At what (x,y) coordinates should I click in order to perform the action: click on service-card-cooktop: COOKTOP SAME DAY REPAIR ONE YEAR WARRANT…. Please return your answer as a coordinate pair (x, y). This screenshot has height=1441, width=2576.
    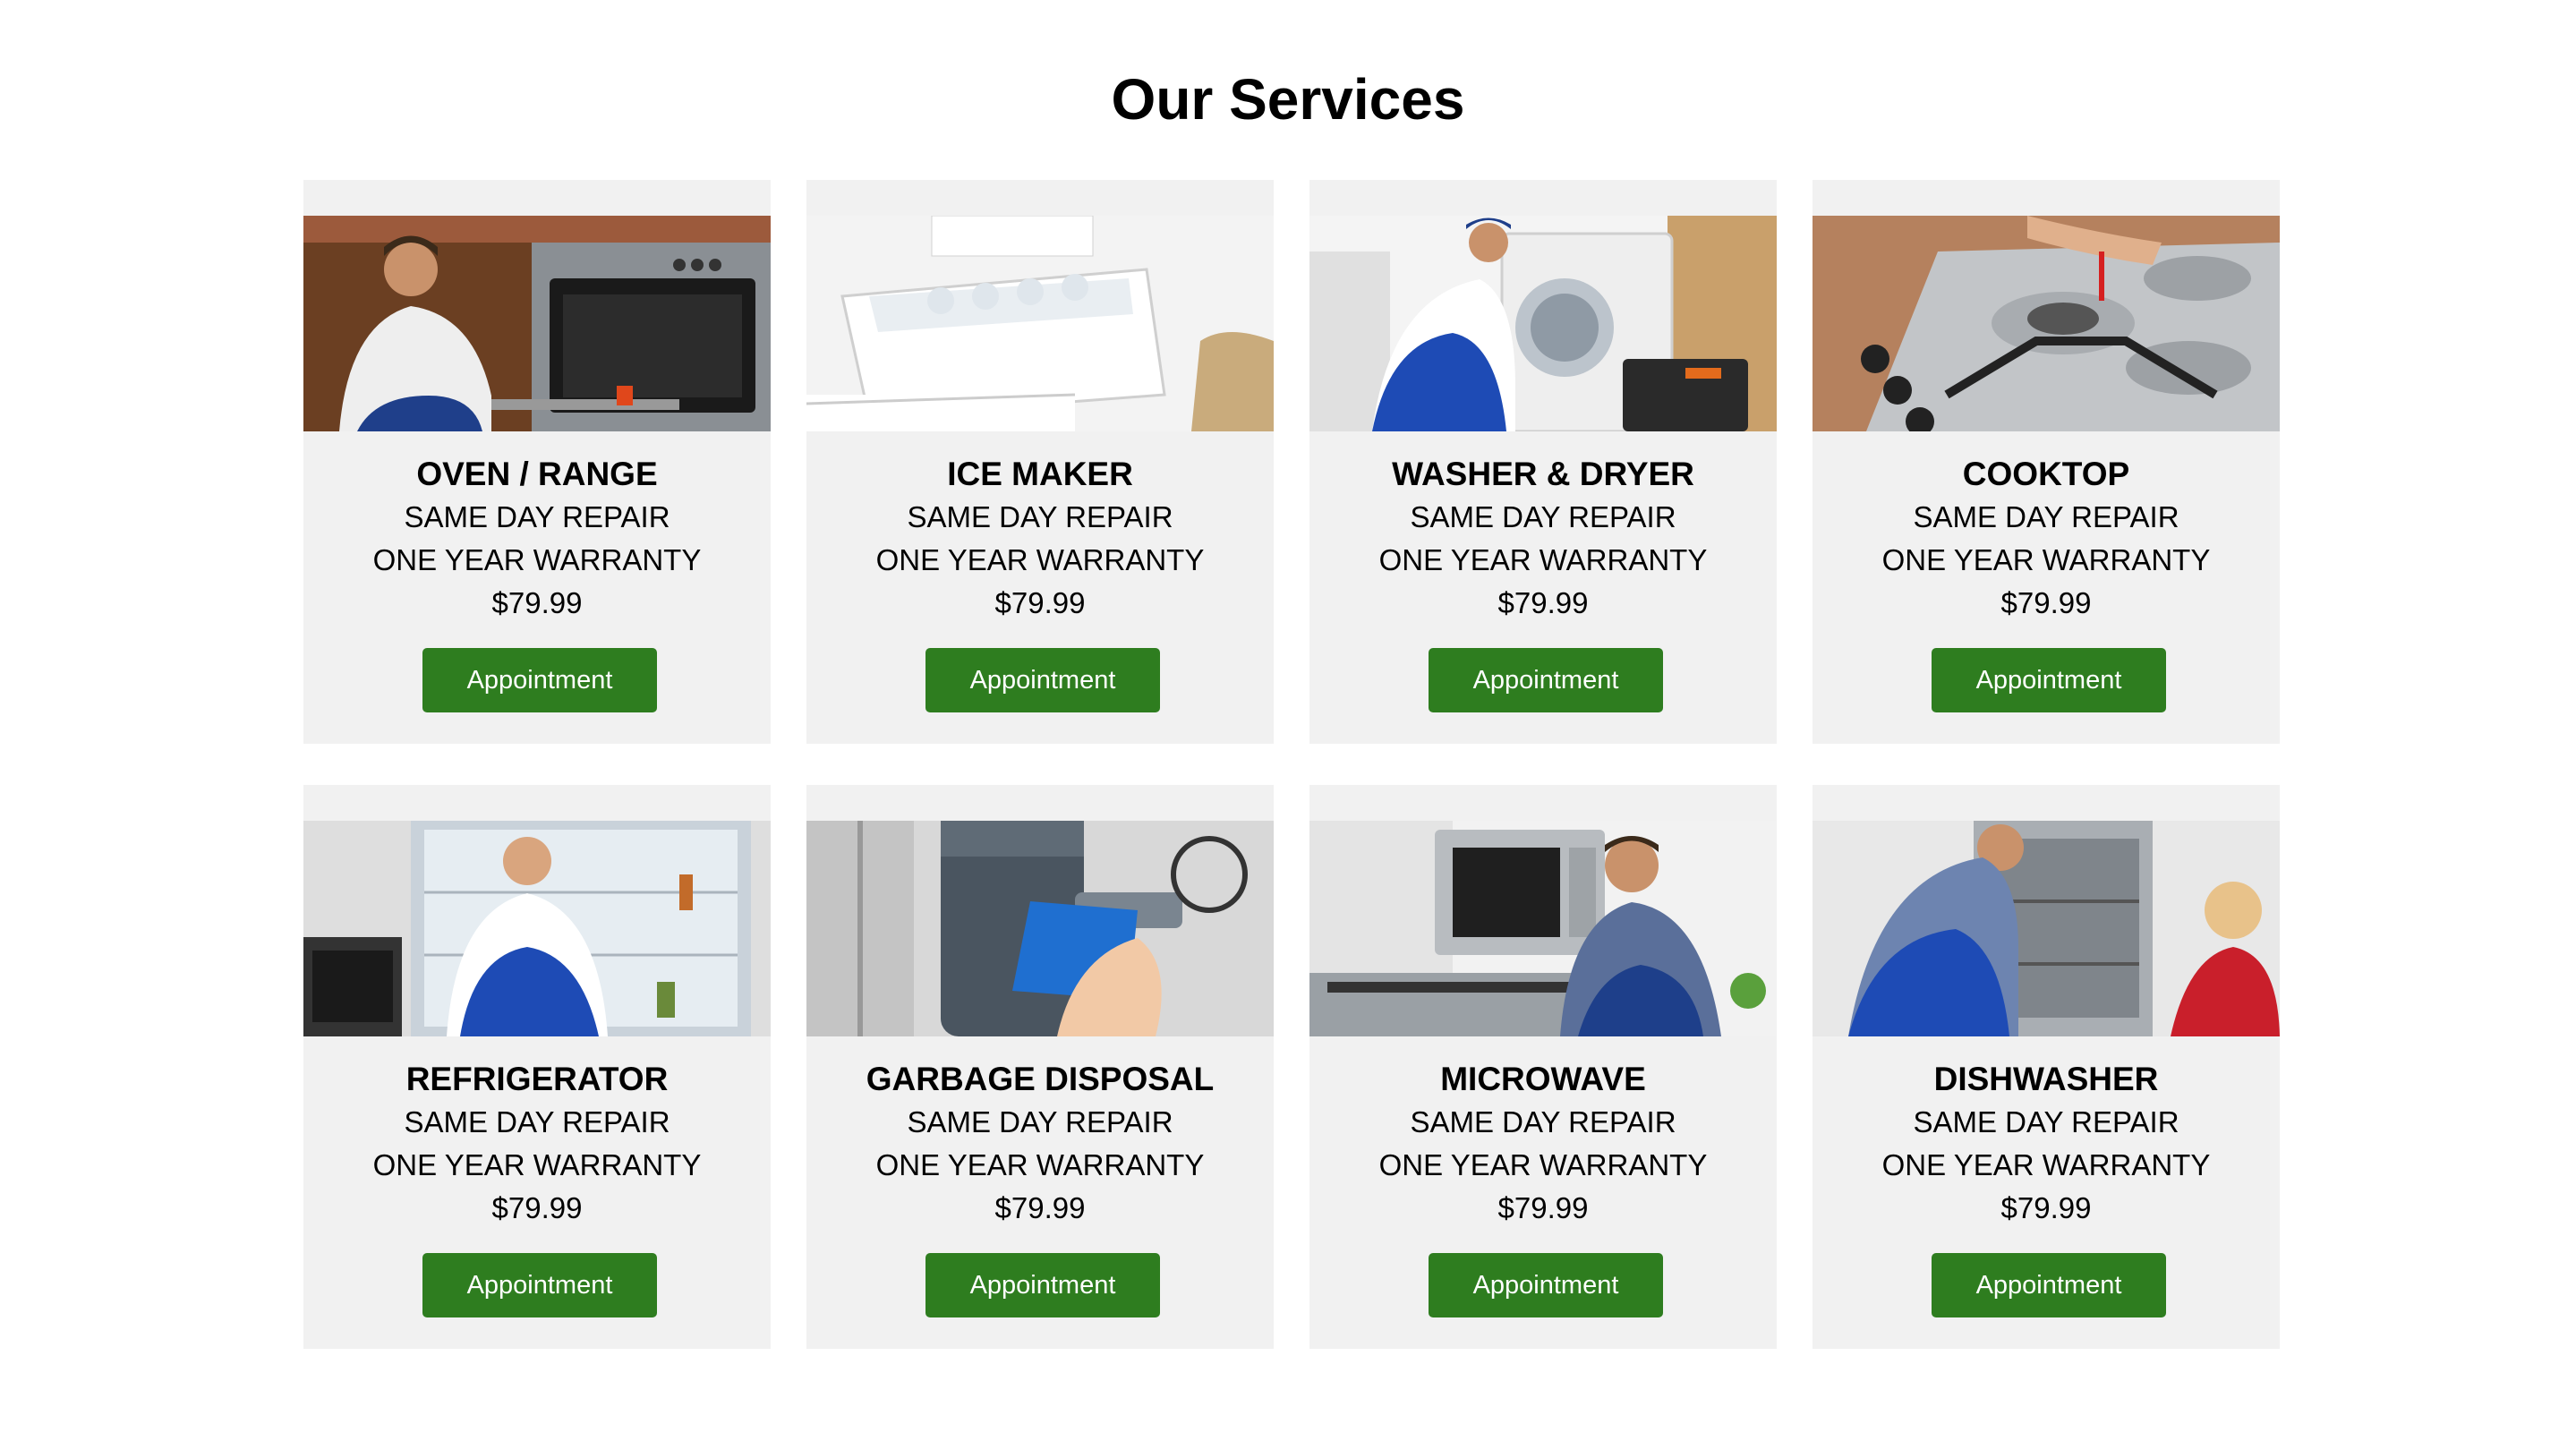
    Looking at the image, I should click on (2046, 462).